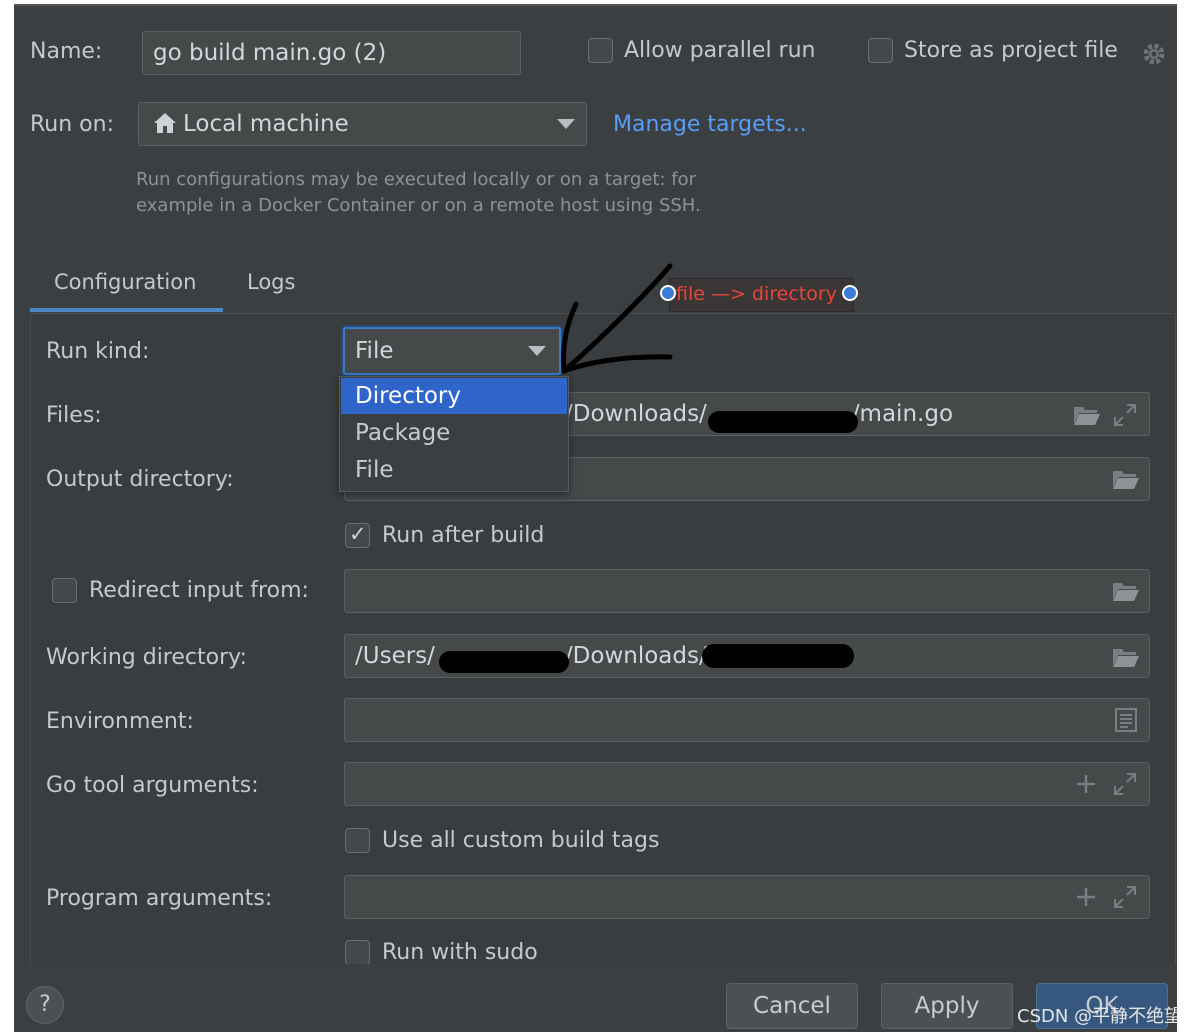 Image resolution: width=1204 pixels, height=1032 pixels. What do you see at coordinates (120, 721) in the screenshot?
I see `environment-label: Environment:` at bounding box center [120, 721].